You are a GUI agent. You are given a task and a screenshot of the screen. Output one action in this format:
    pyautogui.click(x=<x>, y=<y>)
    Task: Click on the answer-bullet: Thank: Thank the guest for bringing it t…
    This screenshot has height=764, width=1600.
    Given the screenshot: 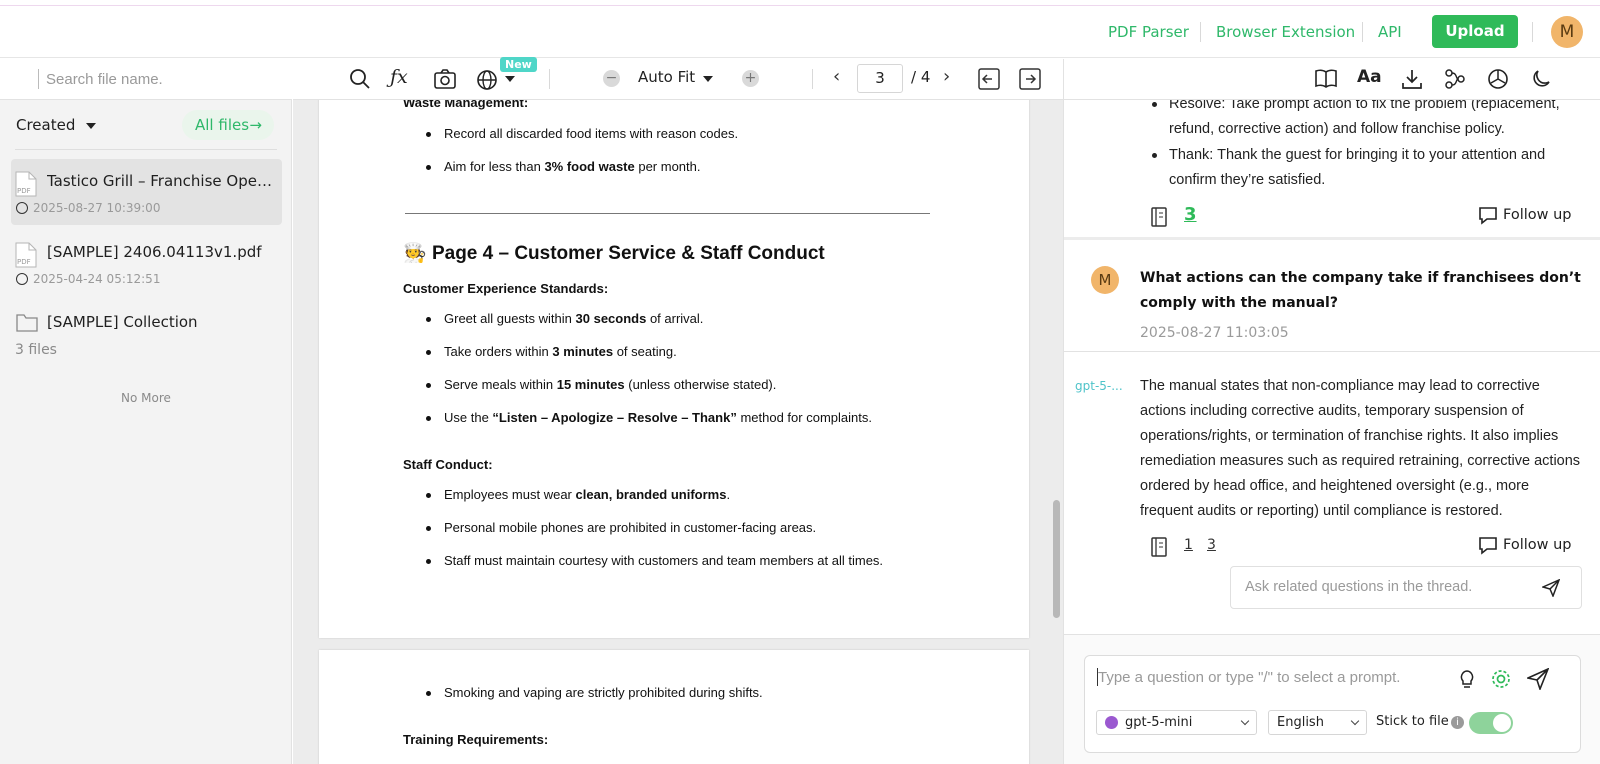 What is the action you would take?
    pyautogui.click(x=1348, y=168)
    